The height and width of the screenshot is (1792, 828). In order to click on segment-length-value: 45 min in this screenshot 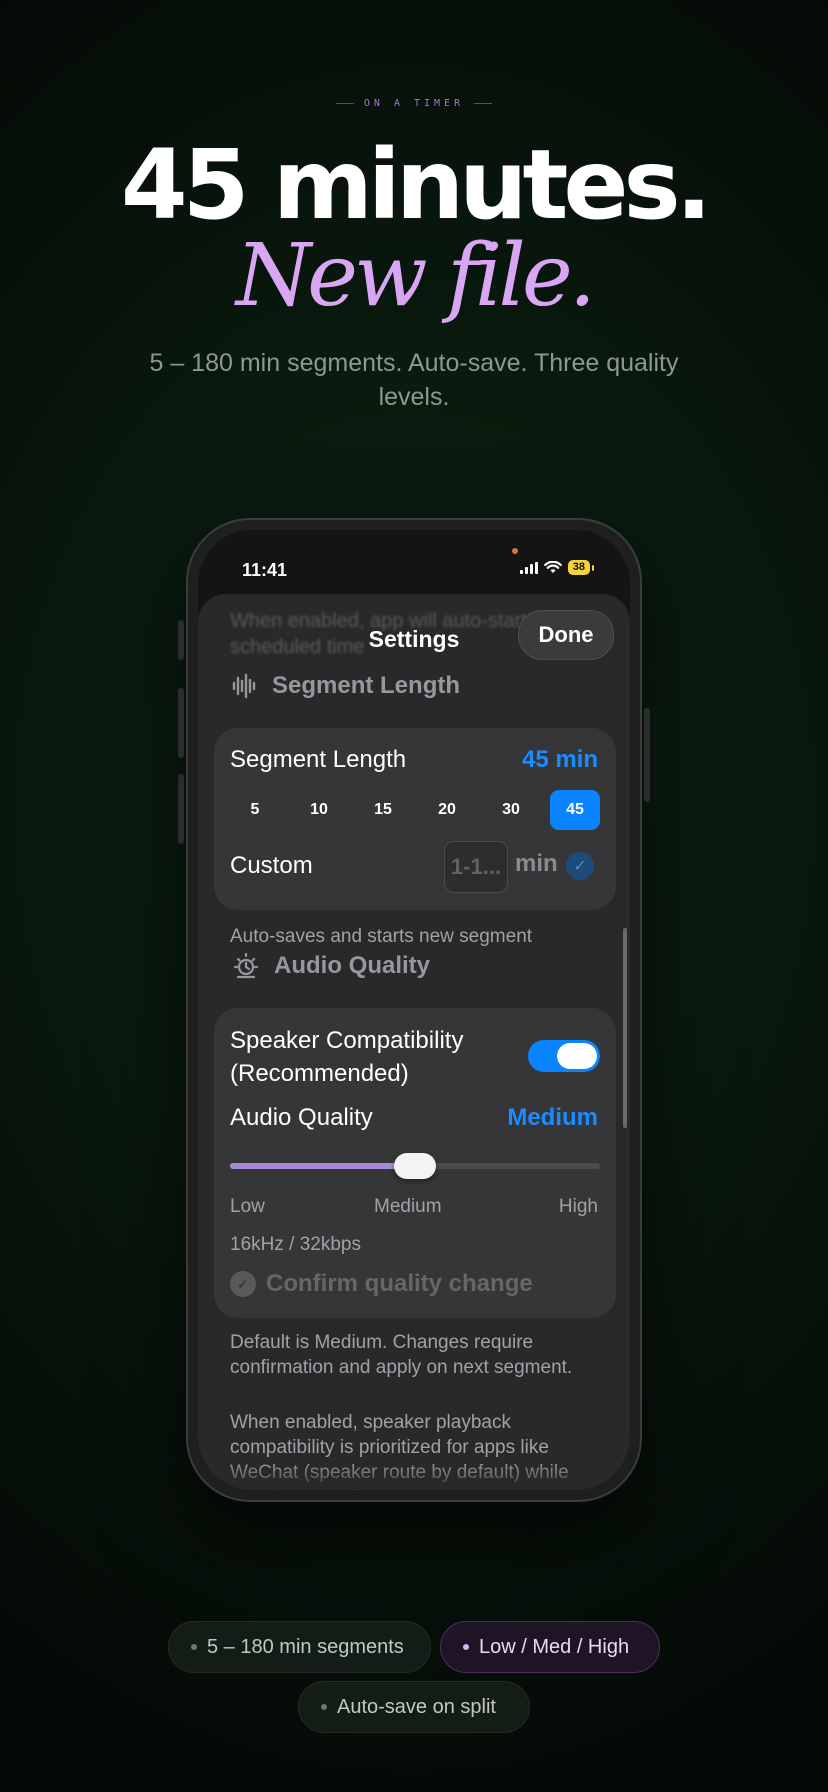, I will do `click(559, 759)`.